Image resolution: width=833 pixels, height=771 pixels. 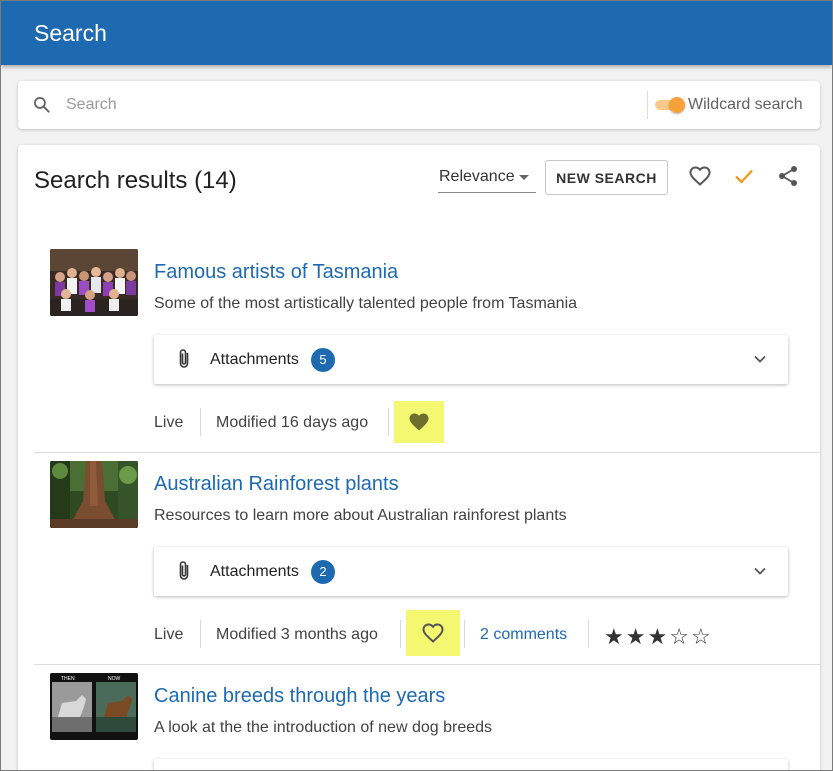 I want to click on result-title-link: Australian Rainforest plants, so click(x=276, y=484).